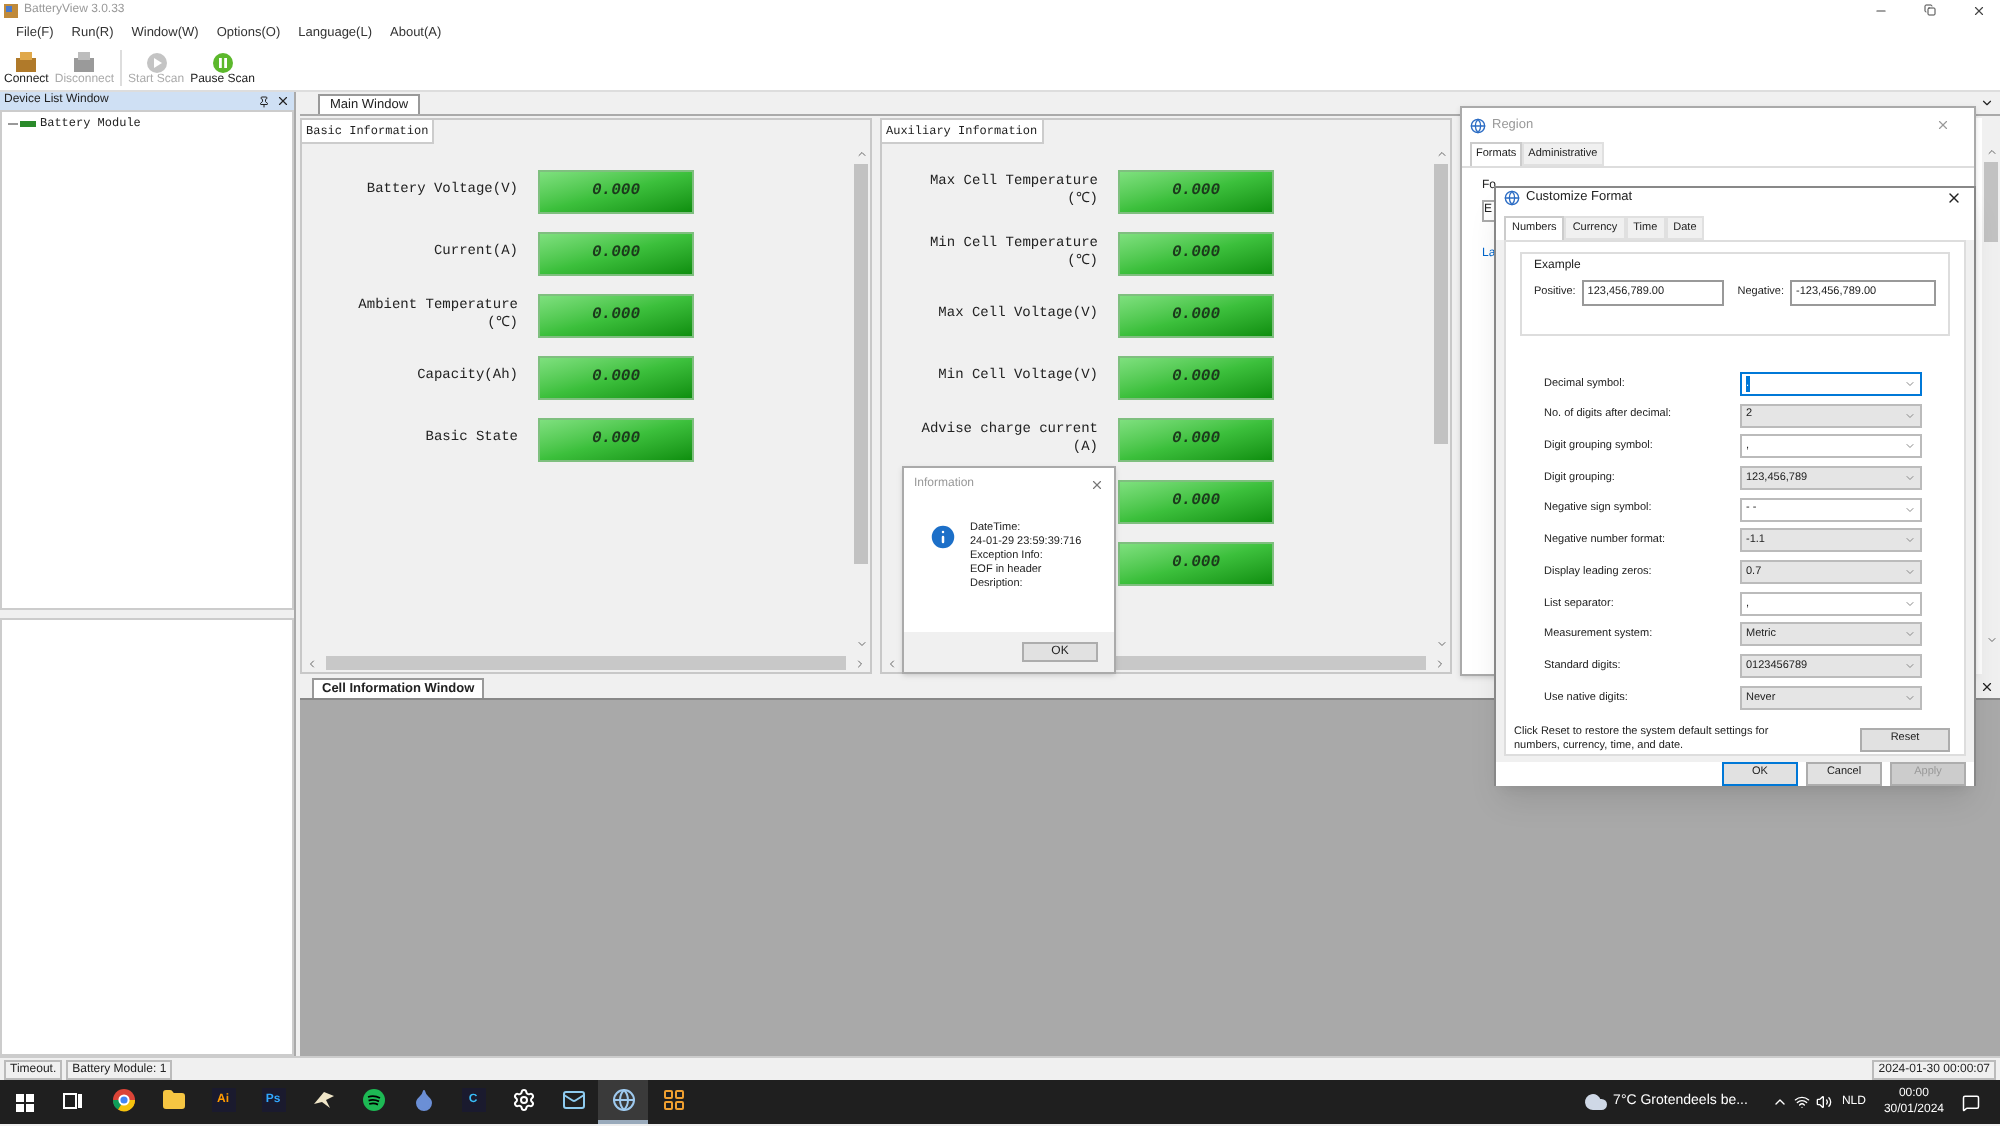  I want to click on vertical-scrollbar, so click(1991, 396).